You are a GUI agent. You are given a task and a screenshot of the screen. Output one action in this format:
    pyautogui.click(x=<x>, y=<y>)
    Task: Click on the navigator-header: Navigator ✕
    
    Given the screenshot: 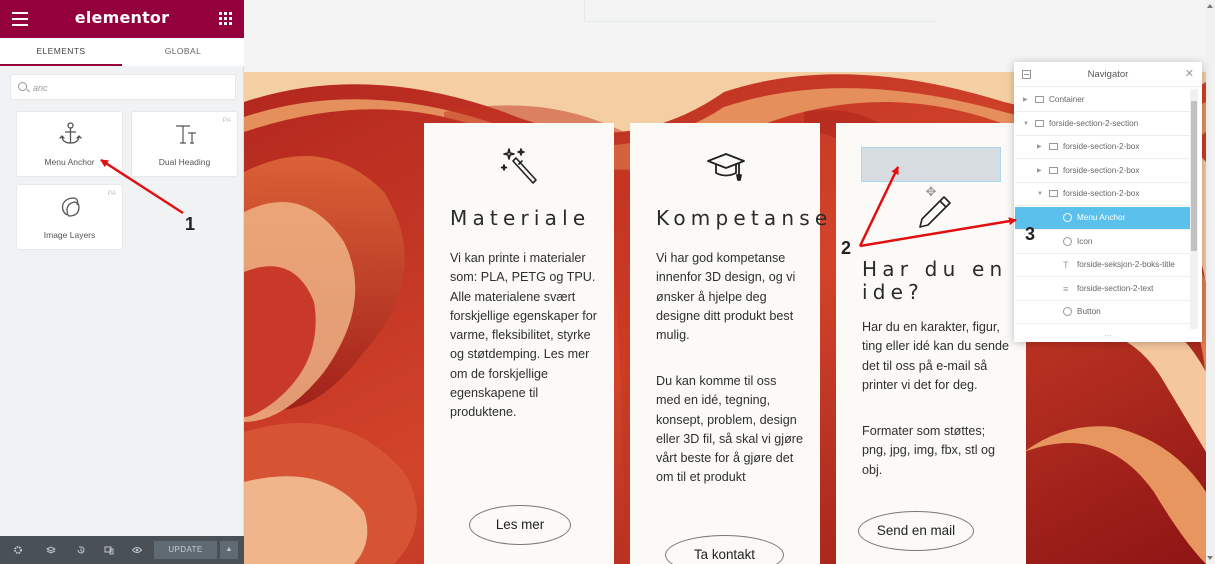 What is the action you would take?
    pyautogui.click(x=1108, y=74)
    